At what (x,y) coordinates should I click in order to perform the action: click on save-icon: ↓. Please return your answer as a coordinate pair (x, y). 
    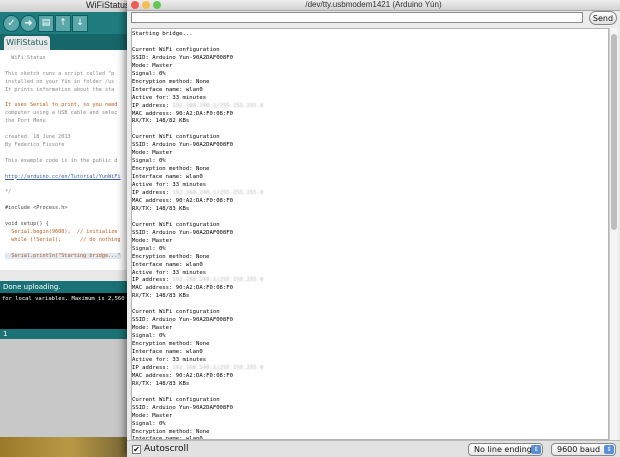
    Looking at the image, I should click on (80, 23).